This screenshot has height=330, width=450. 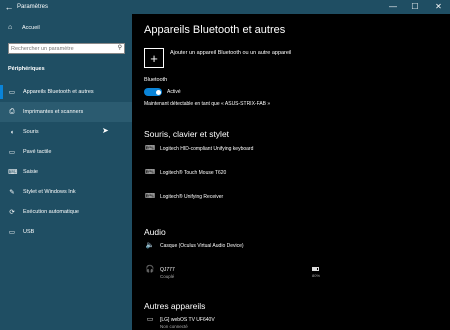 I want to click on sidebar-item-label: USB, so click(x=29, y=232).